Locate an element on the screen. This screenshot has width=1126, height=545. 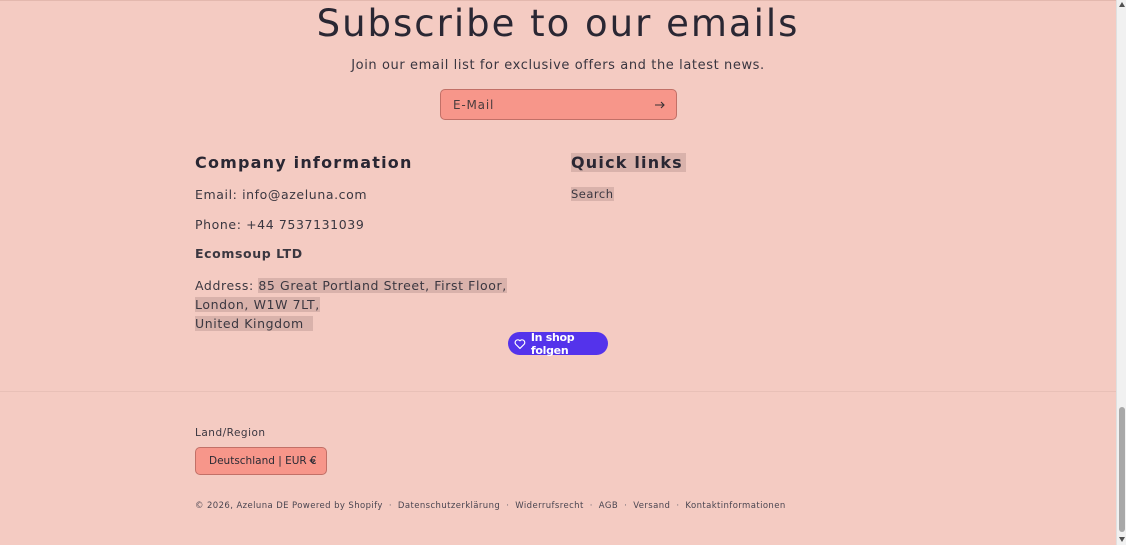
footer-link-contact: Kontaktinformationen is located at coordinates (735, 506).